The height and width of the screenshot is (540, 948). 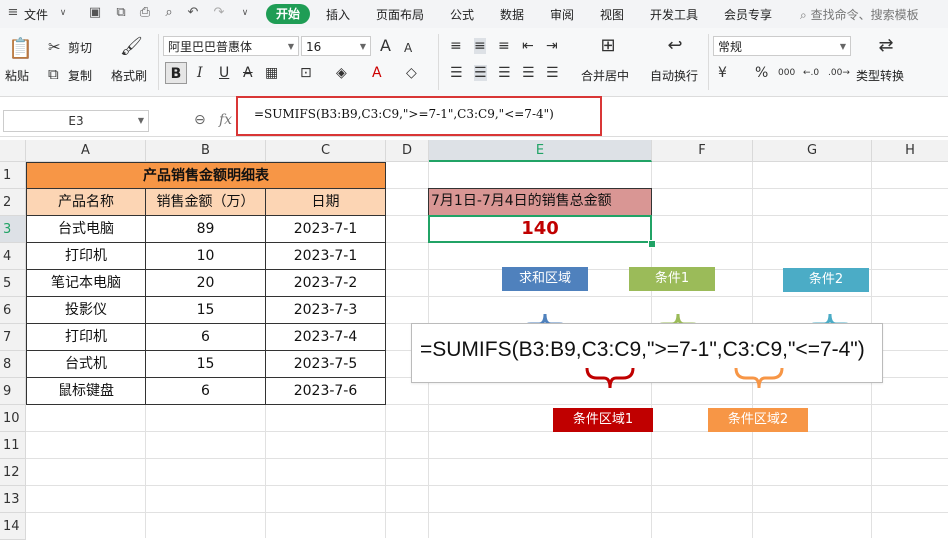 What do you see at coordinates (13, 445) in the screenshot?
I see `row-header-11: 11` at bounding box center [13, 445].